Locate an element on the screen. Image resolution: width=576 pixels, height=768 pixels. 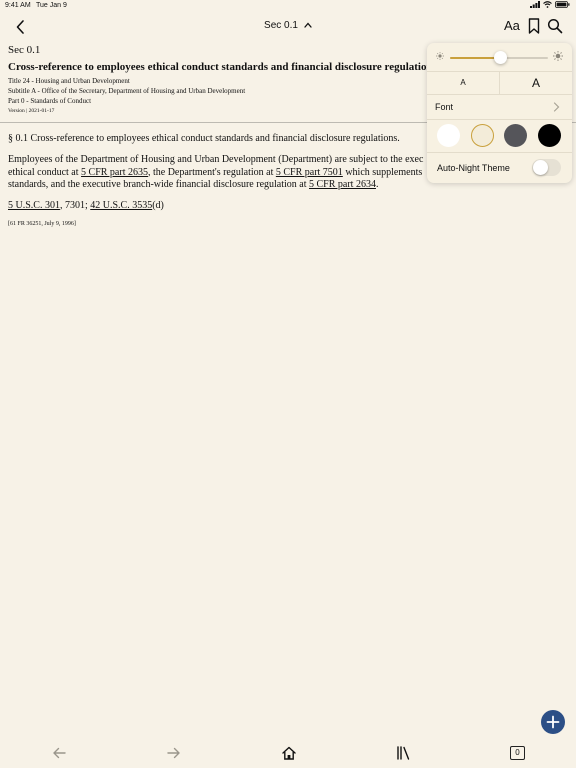
brightness-knob is located at coordinates (501, 57).